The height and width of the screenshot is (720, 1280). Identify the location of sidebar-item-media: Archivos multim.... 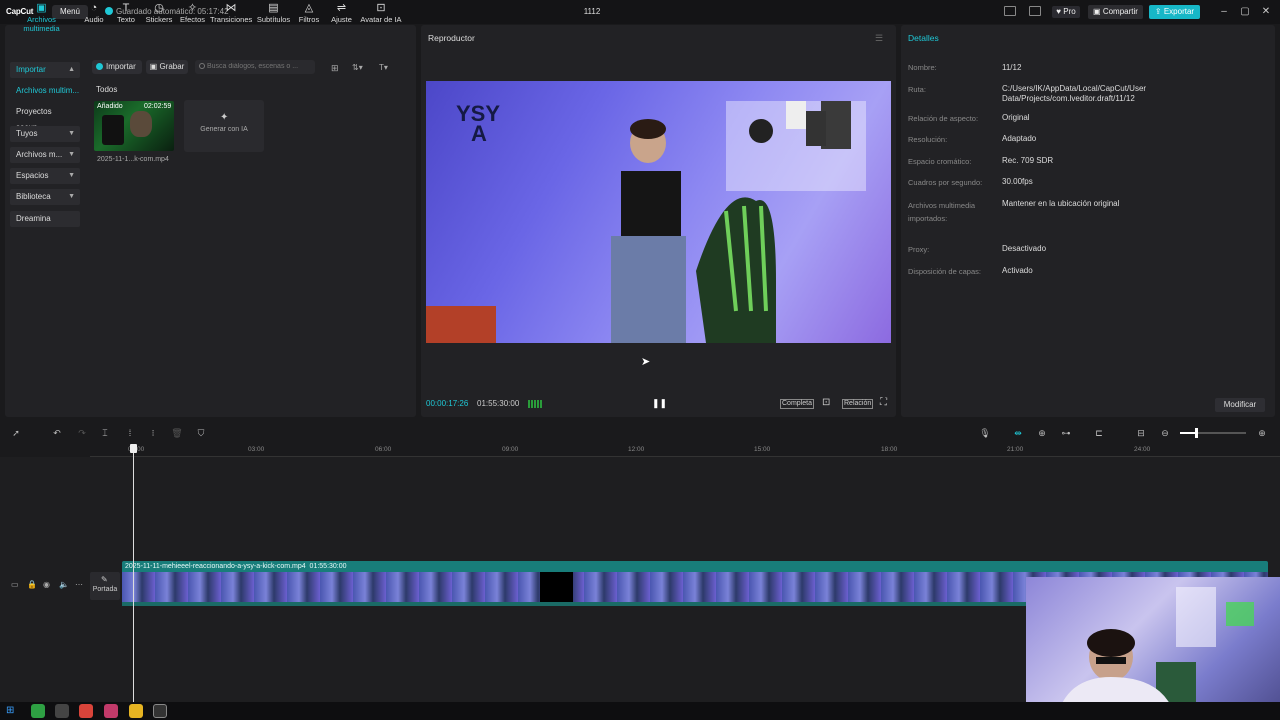
(45, 91).